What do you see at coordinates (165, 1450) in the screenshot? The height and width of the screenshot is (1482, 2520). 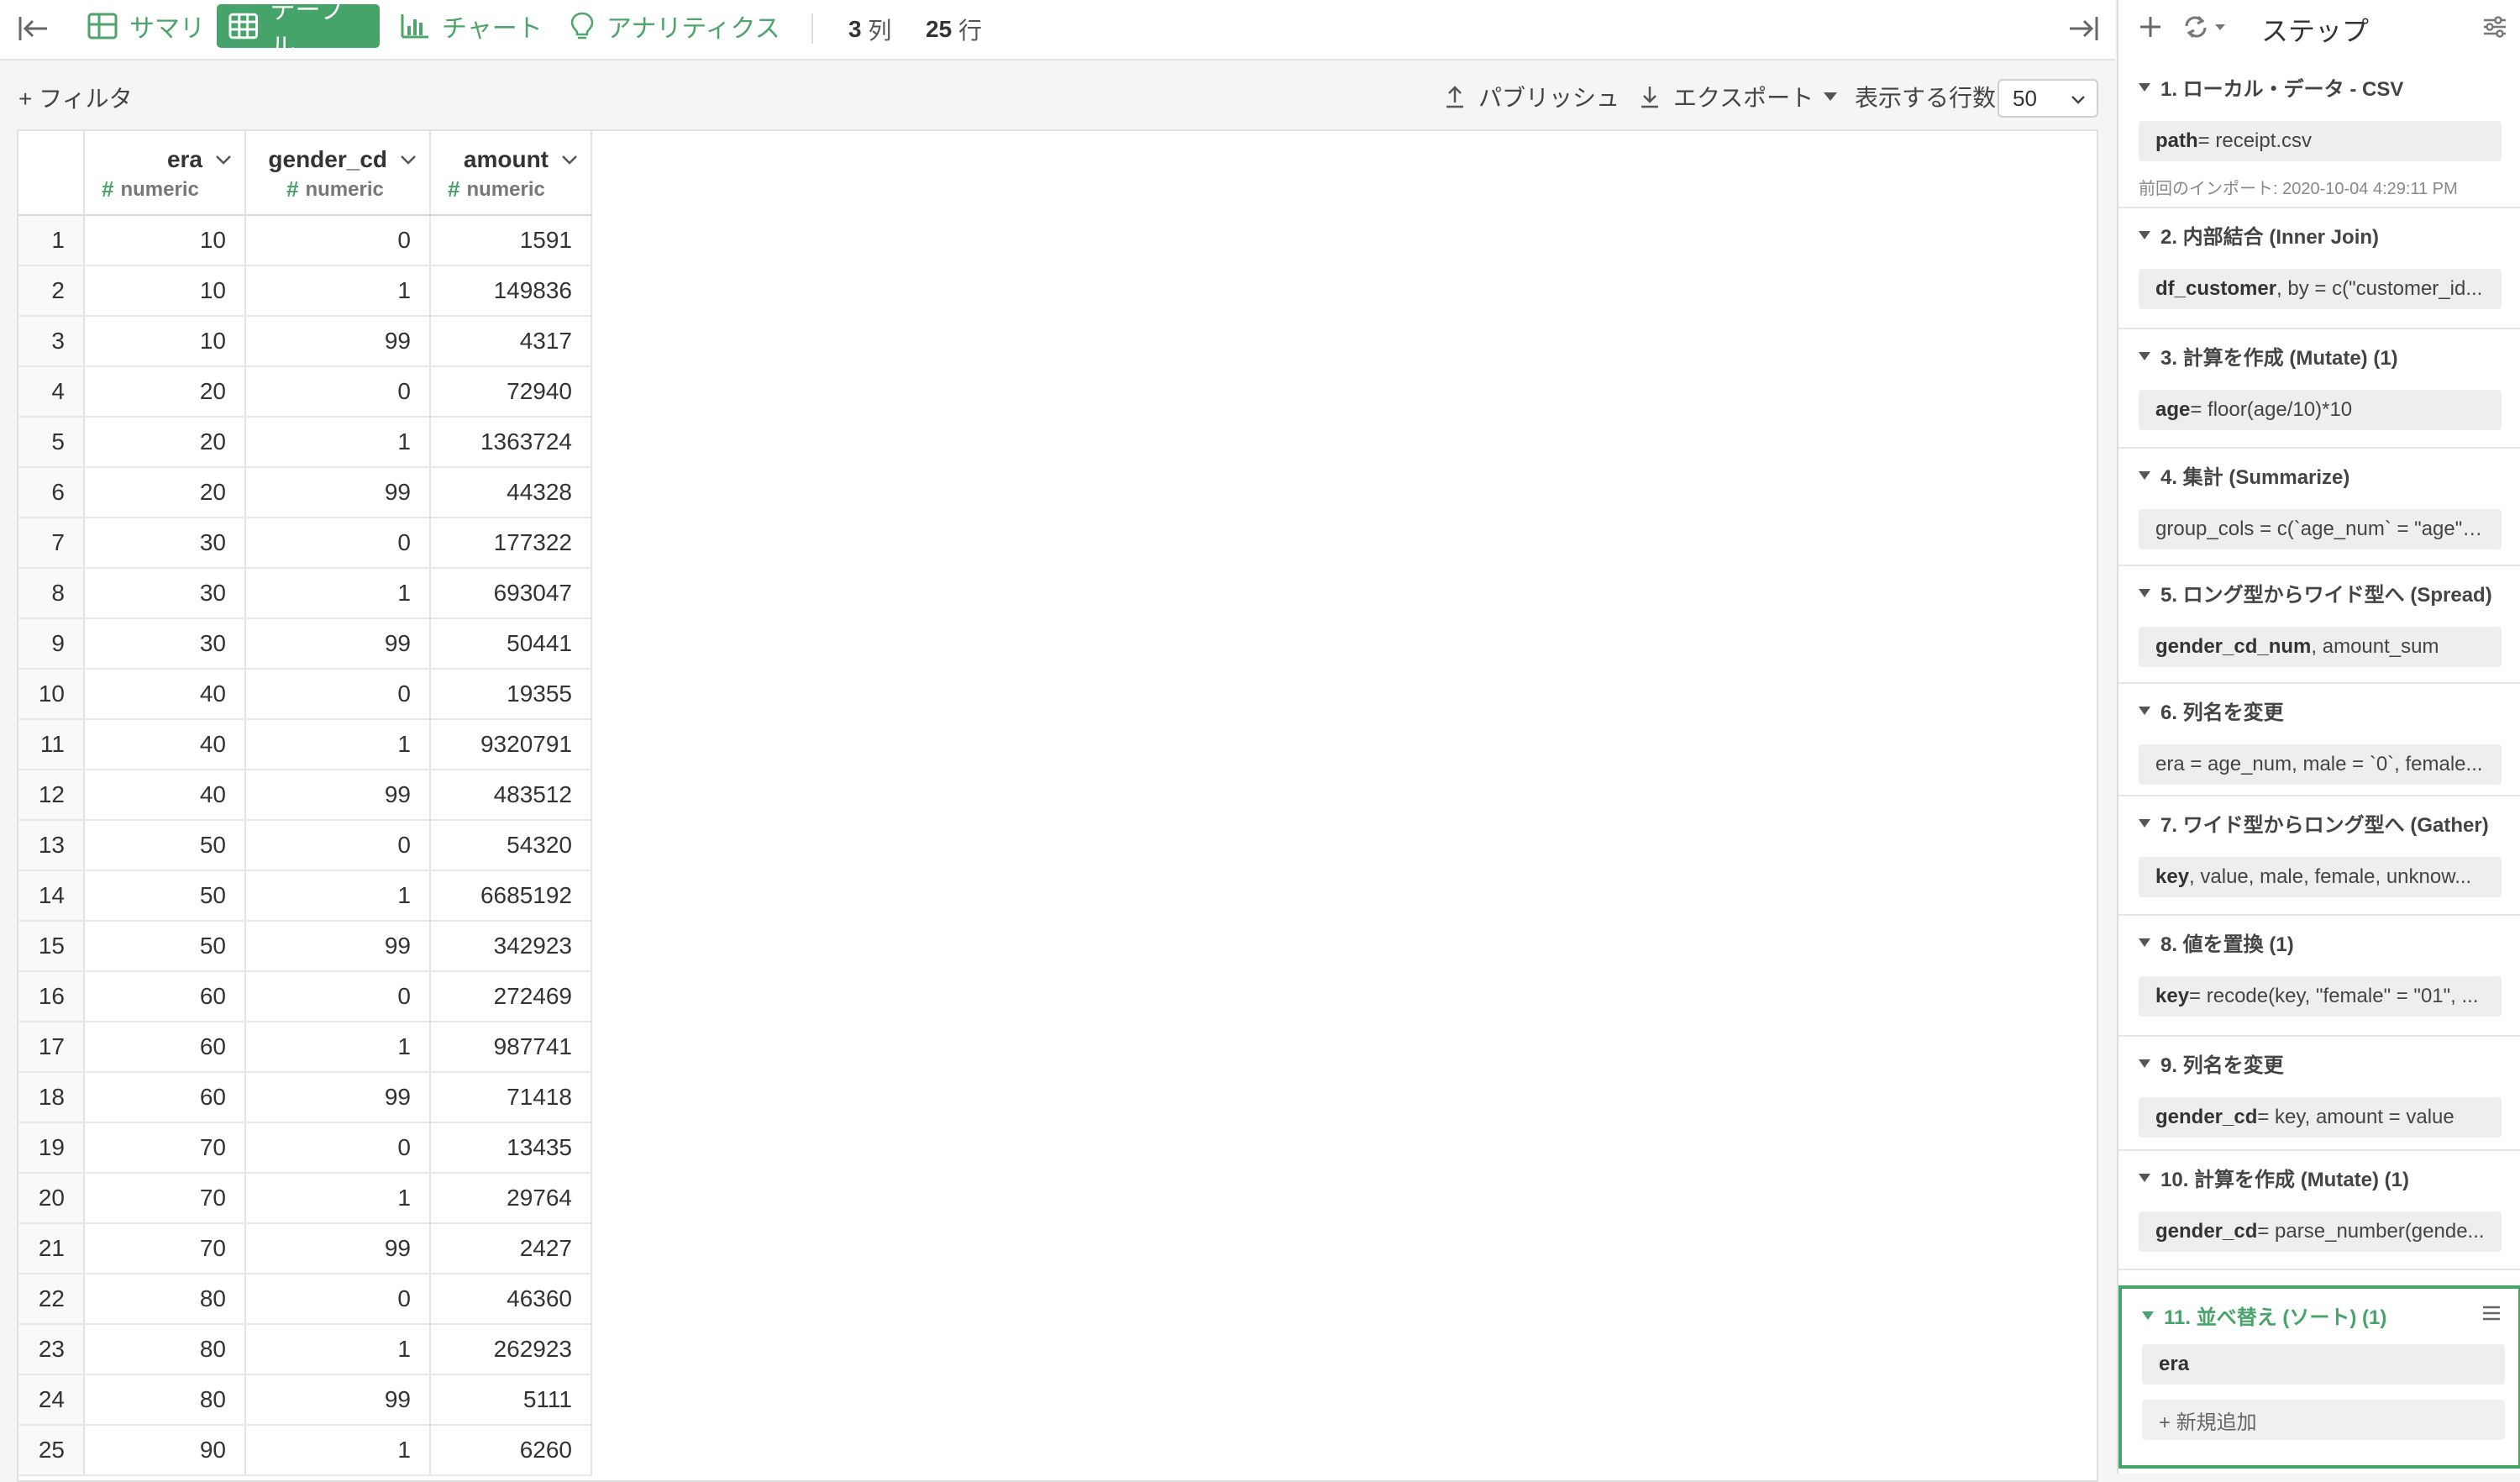 I see `table-cell-era: 90` at bounding box center [165, 1450].